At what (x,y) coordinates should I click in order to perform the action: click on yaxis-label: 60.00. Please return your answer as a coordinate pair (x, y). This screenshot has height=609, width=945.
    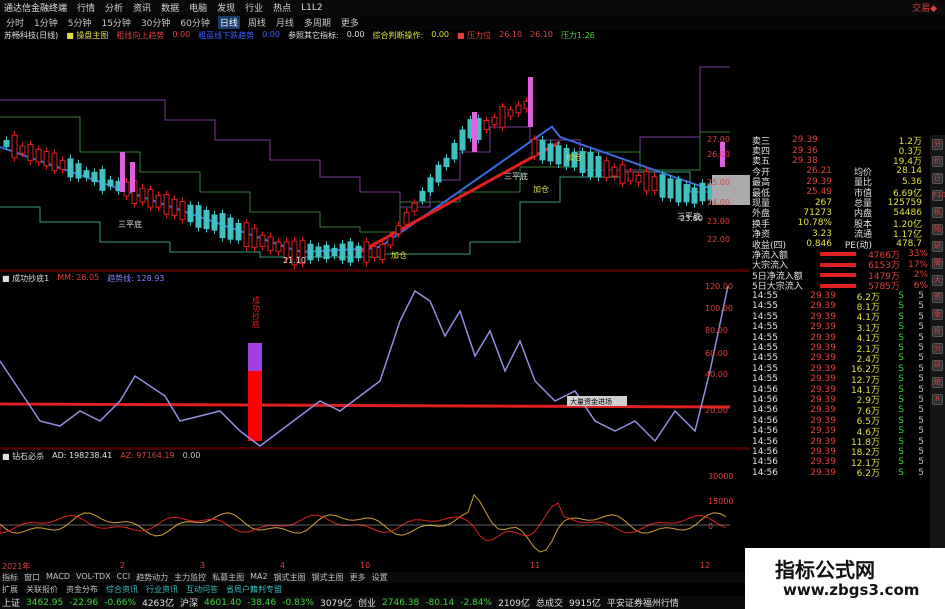
    Looking at the image, I should click on (716, 353).